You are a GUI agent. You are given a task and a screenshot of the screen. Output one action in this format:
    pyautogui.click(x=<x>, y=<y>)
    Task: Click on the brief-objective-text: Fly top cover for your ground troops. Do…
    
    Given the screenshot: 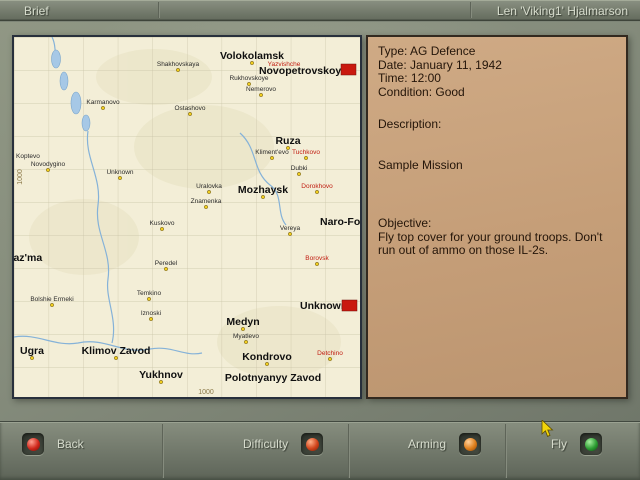 What is the action you would take?
    pyautogui.click(x=490, y=243)
    